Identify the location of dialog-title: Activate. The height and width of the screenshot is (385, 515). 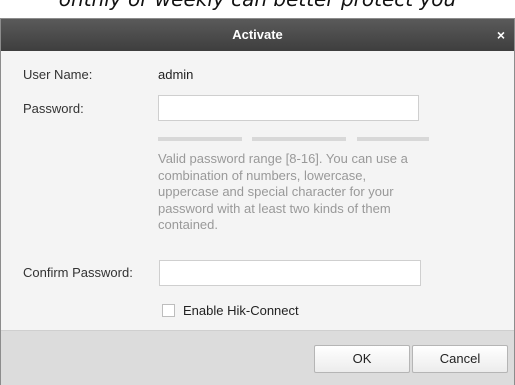
(257, 34).